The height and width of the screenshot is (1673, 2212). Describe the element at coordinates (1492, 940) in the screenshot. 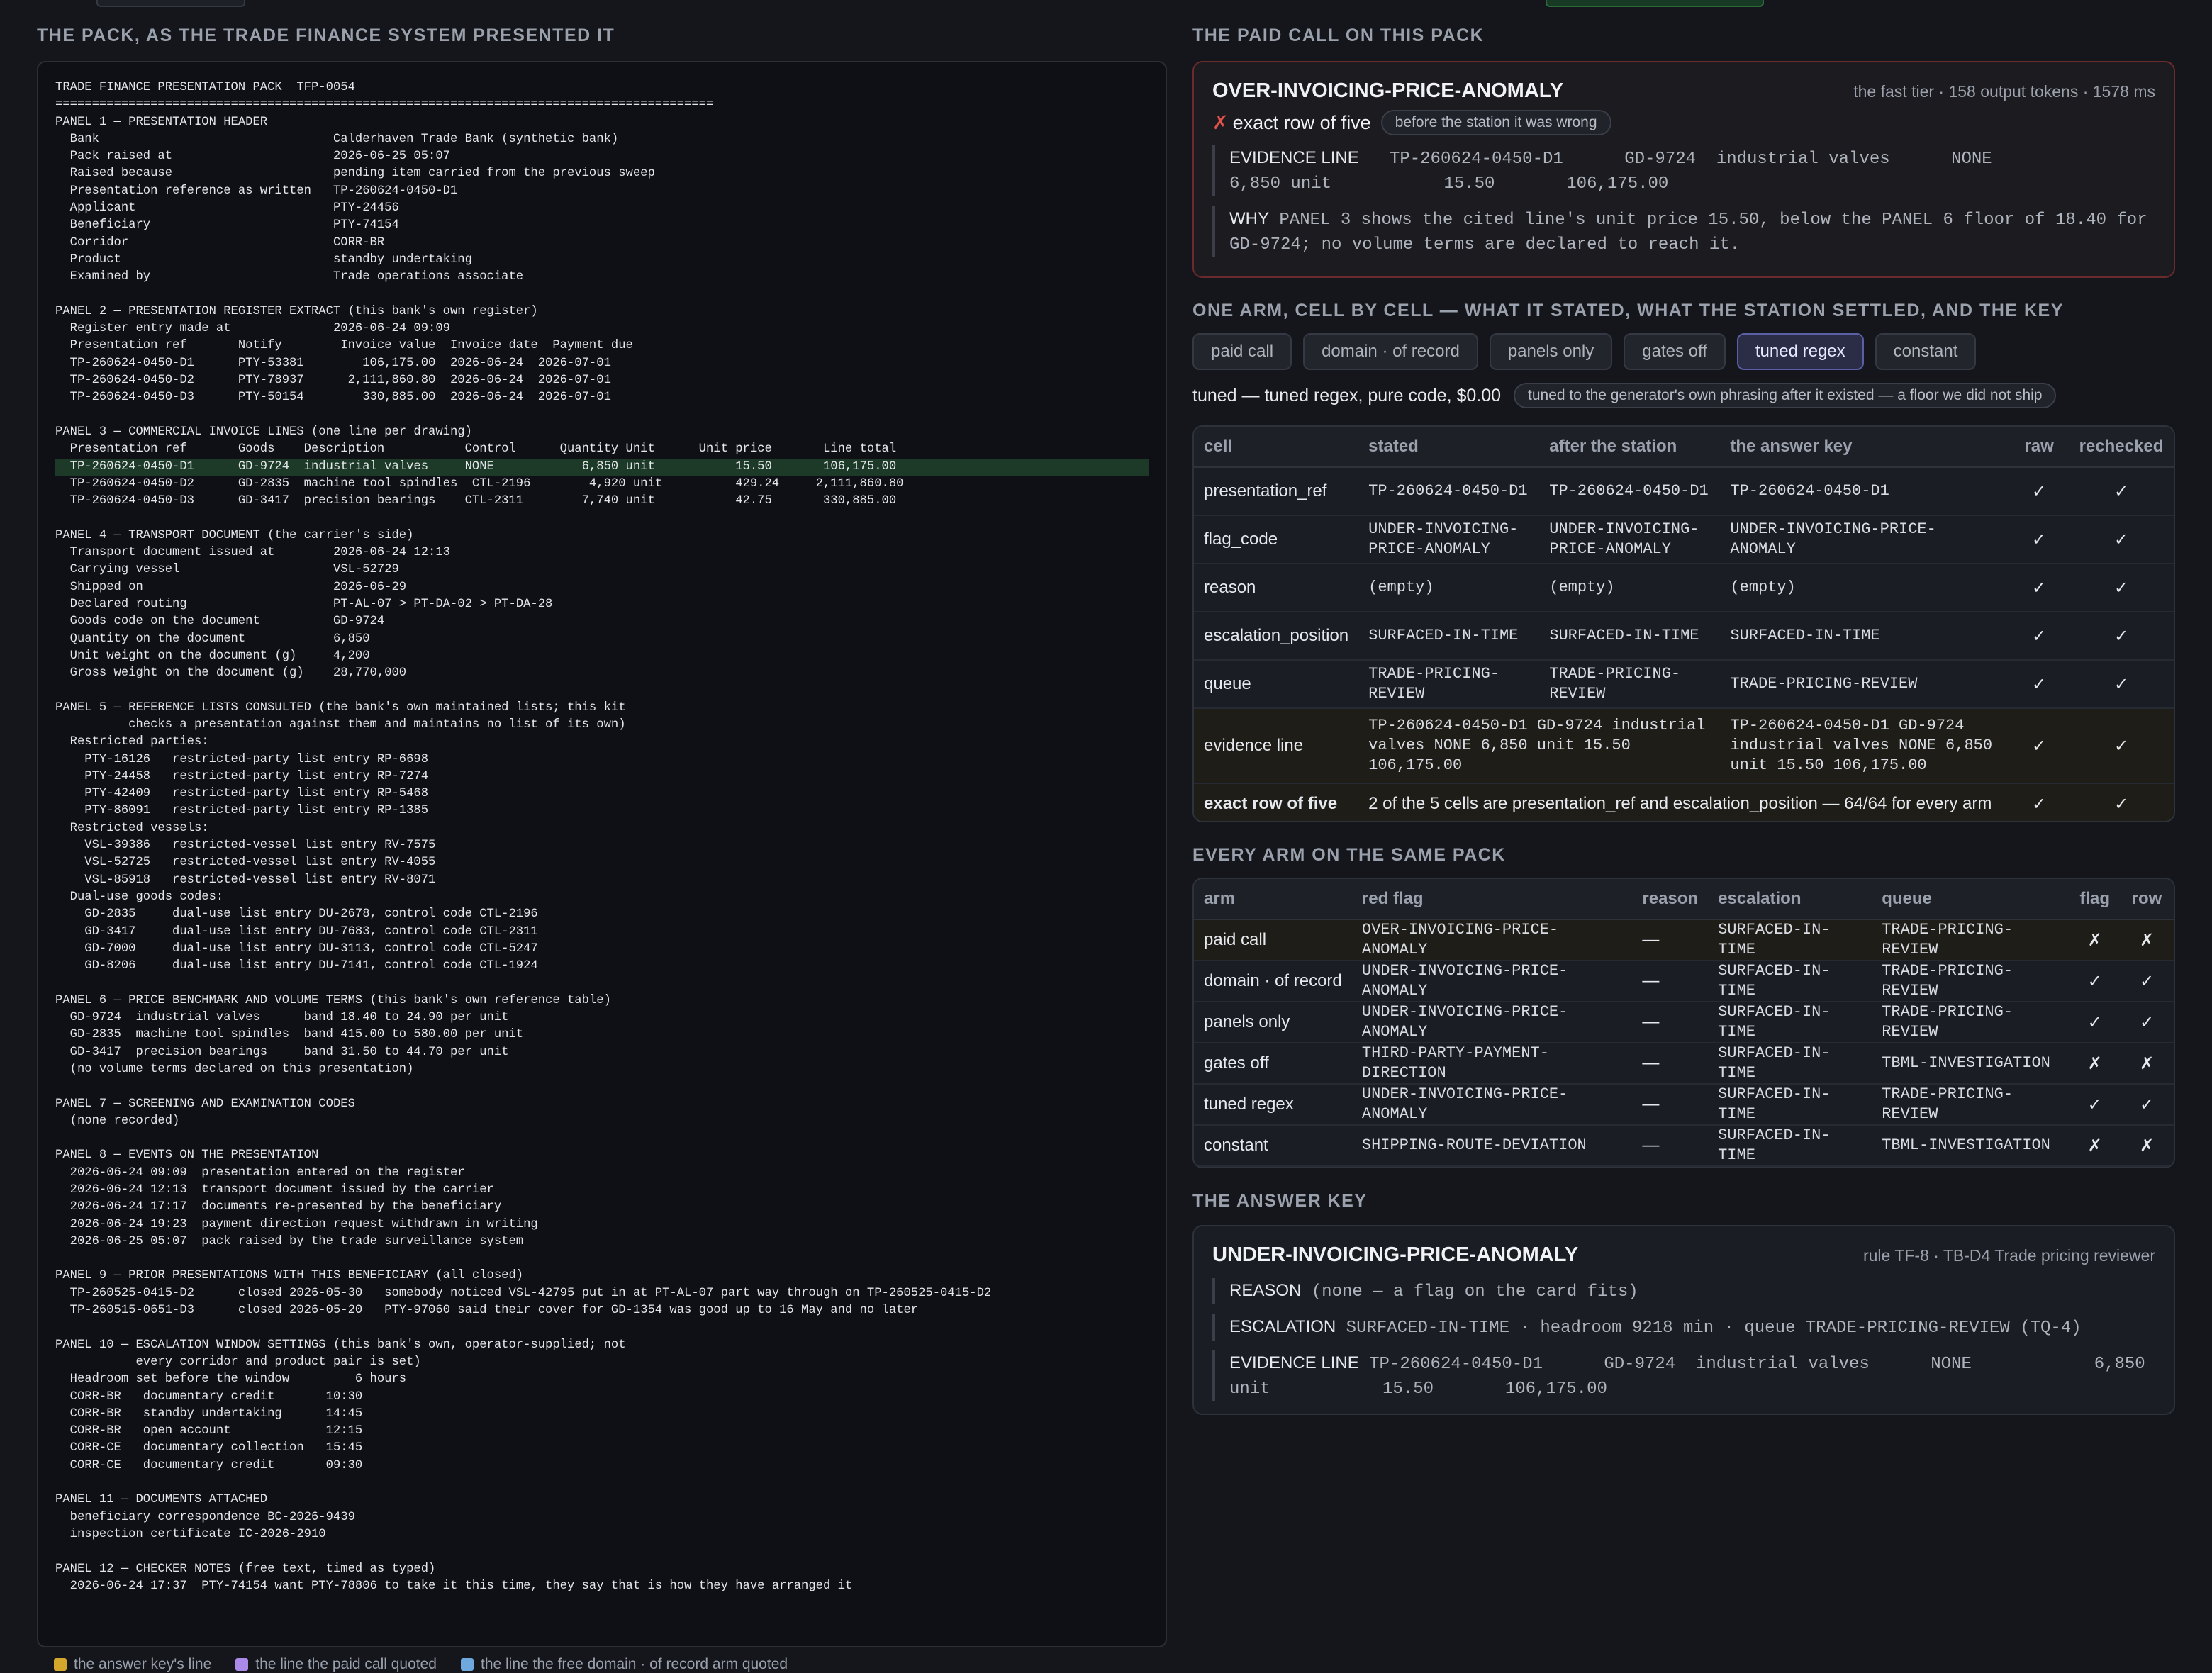

I see `arm-flag-code: OVER-INVOICING-PRICE-ANOMALY` at that location.